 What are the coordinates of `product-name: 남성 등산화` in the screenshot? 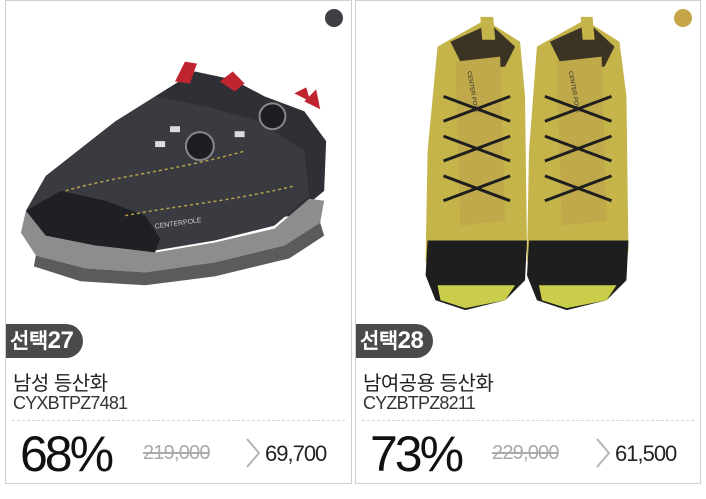 It's located at (60, 381).